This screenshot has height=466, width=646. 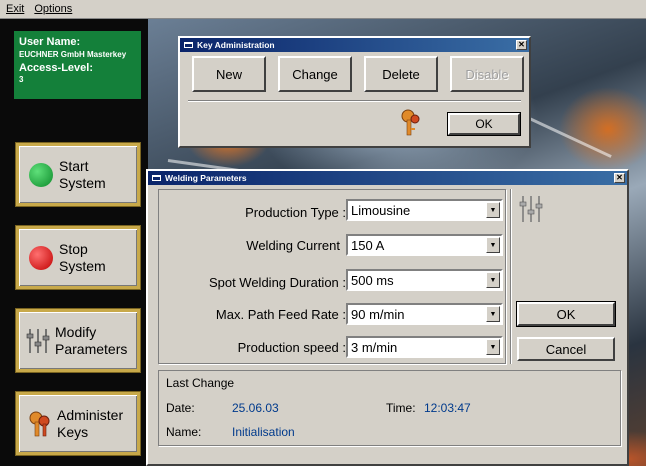 What do you see at coordinates (424, 245) in the screenshot?
I see `welding-current-select: 150 A ▼` at bounding box center [424, 245].